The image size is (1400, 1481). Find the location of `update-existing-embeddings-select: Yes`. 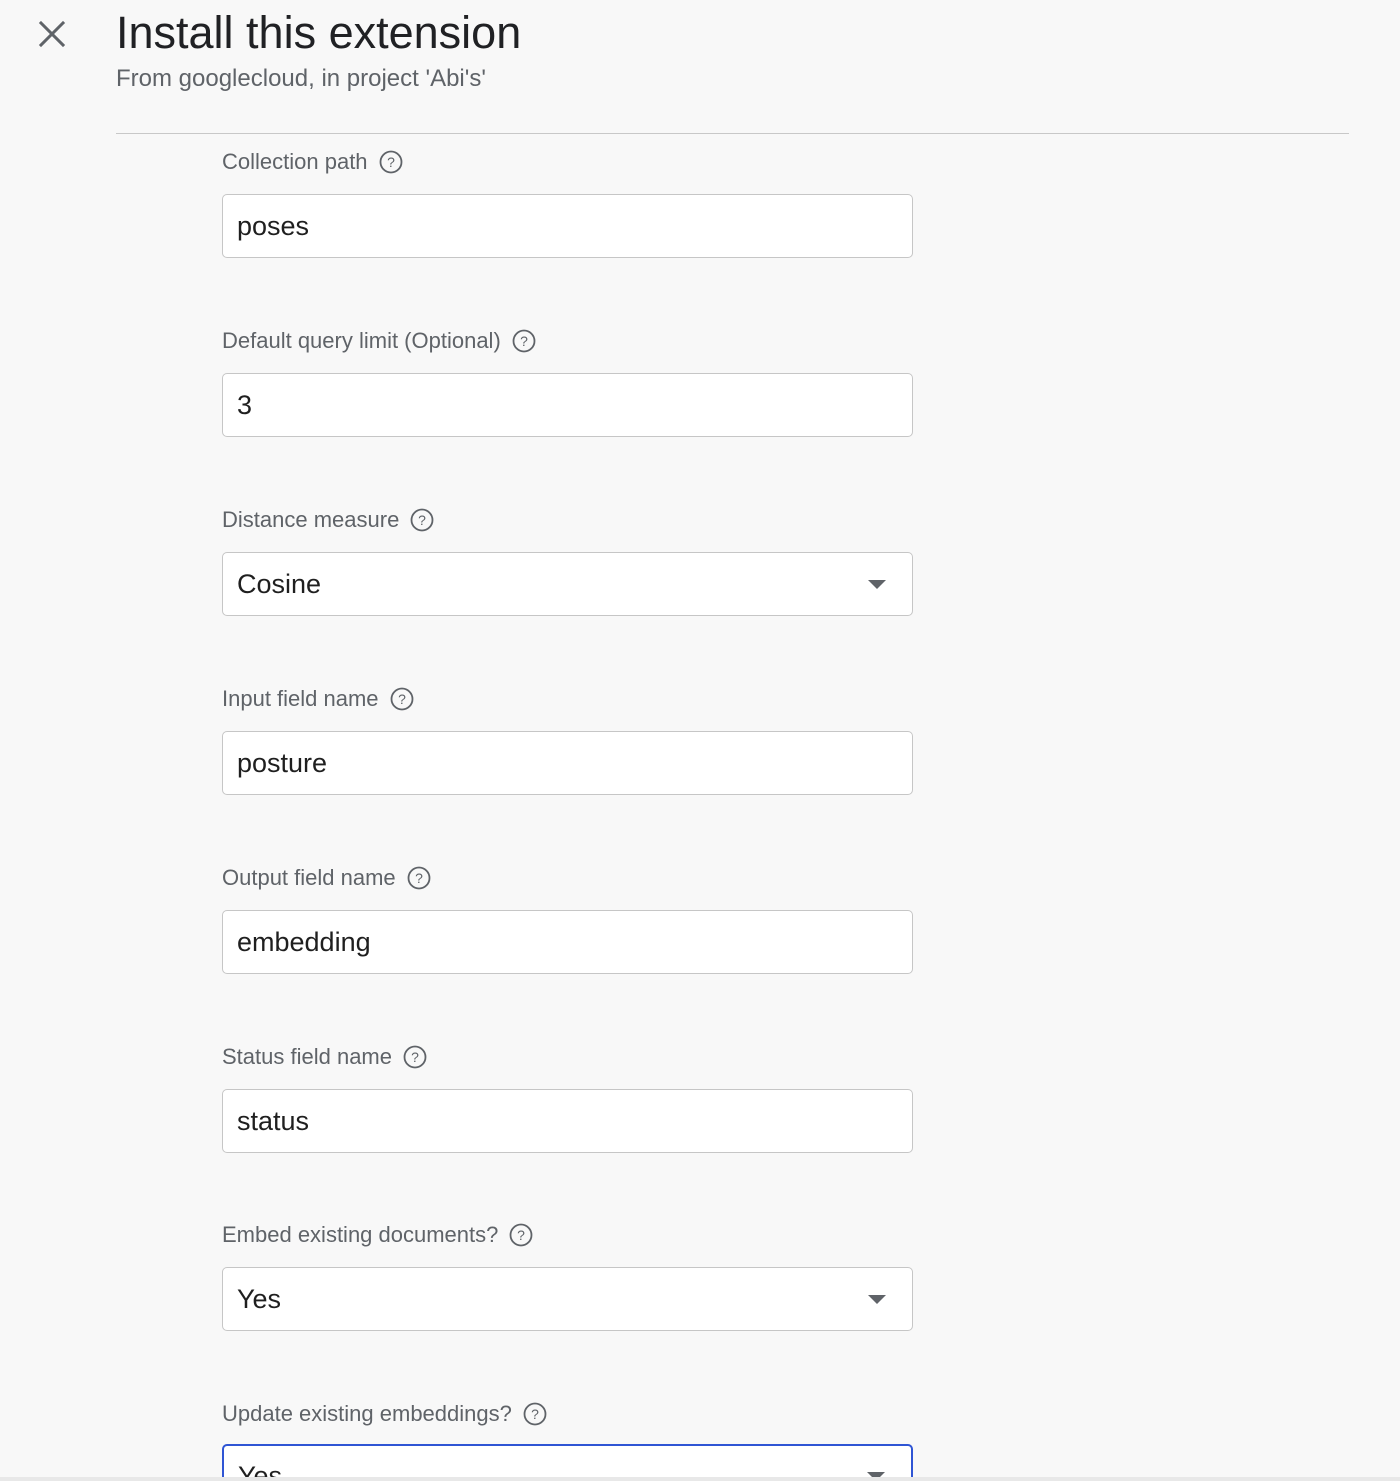

update-existing-embeddings-select: Yes is located at coordinates (567, 1462).